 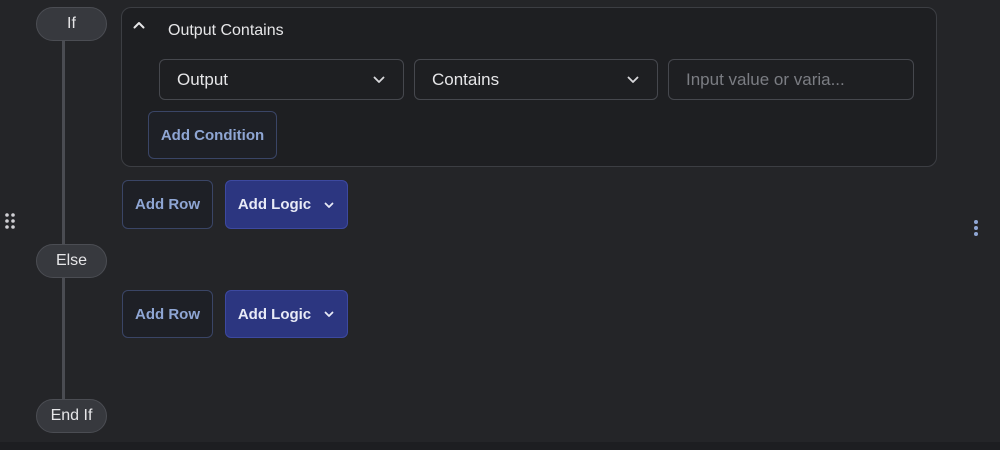 I want to click on if-add-logic-button: Add Logic, so click(x=286, y=204).